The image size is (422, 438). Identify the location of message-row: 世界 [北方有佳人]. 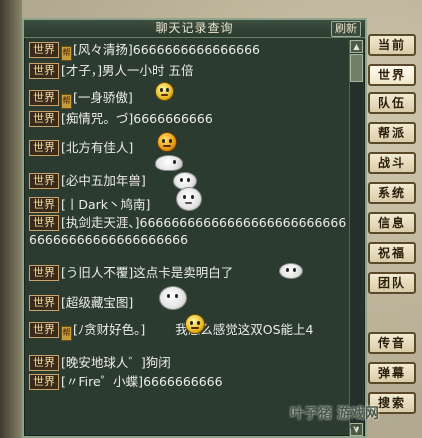
(190, 147).